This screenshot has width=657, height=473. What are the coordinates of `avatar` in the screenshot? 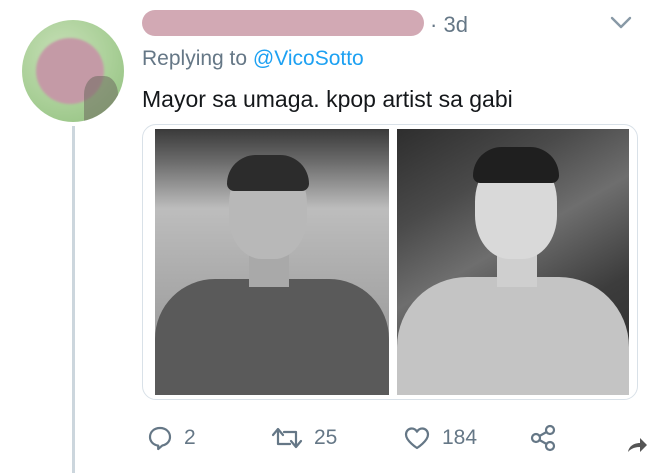 It's located at (73, 71).